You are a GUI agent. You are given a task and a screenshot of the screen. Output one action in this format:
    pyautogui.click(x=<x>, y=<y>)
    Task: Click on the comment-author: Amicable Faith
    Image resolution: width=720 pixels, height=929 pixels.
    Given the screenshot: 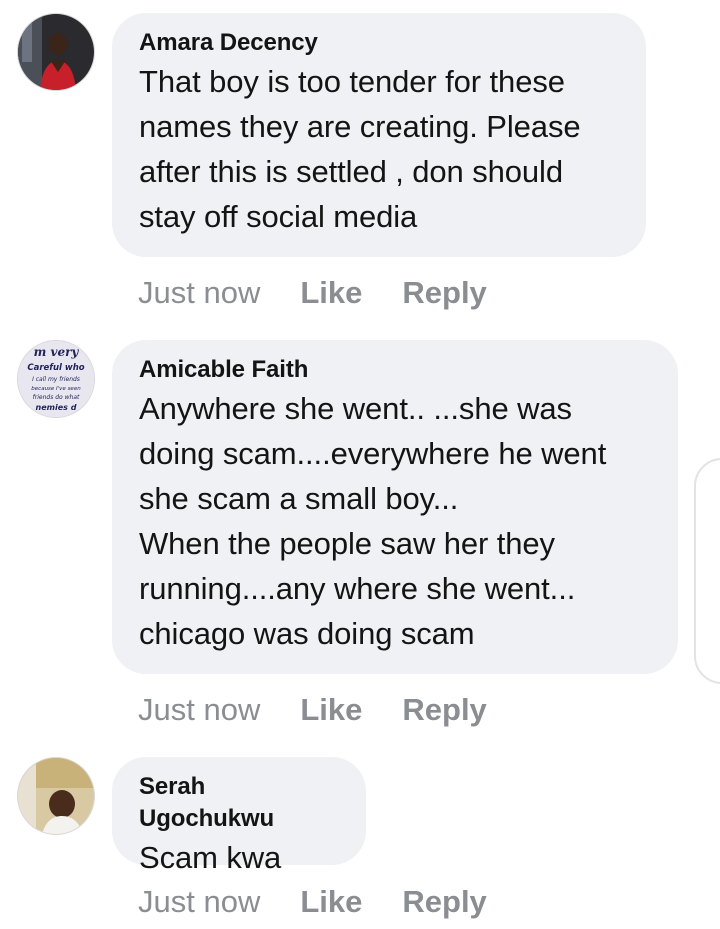 What is the action you would take?
    pyautogui.click(x=395, y=370)
    